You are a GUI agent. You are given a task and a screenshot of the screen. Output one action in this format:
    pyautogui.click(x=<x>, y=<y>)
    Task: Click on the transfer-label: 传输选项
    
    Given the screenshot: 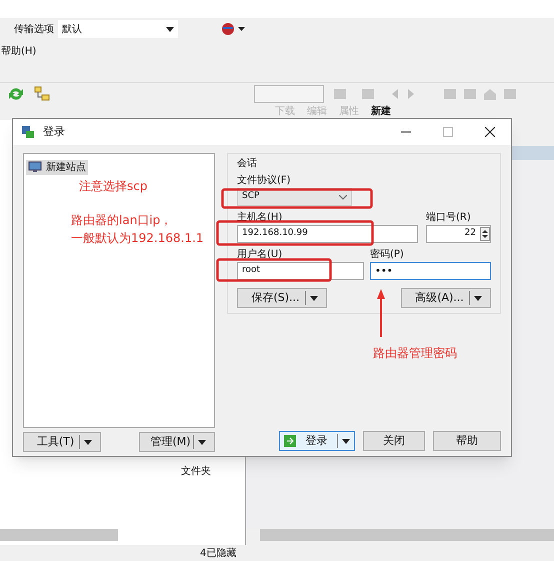 What is the action you would take?
    pyautogui.click(x=34, y=29)
    